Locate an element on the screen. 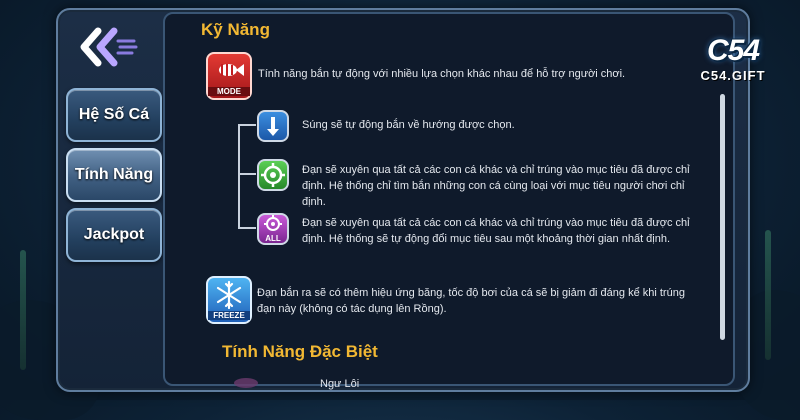  auto-direction-button is located at coordinates (273, 126).